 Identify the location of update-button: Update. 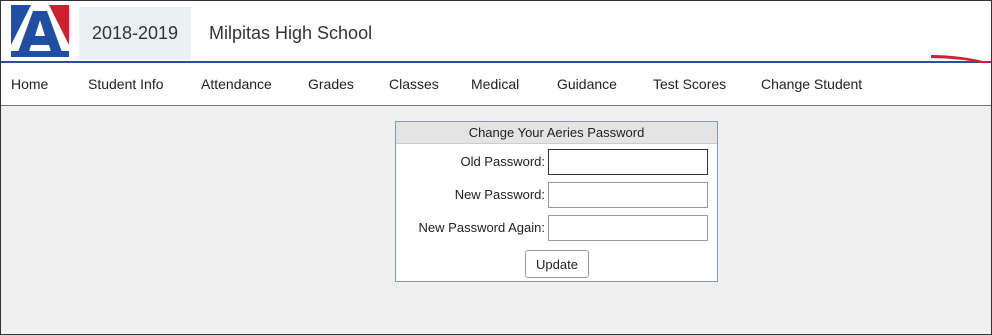
(557, 264).